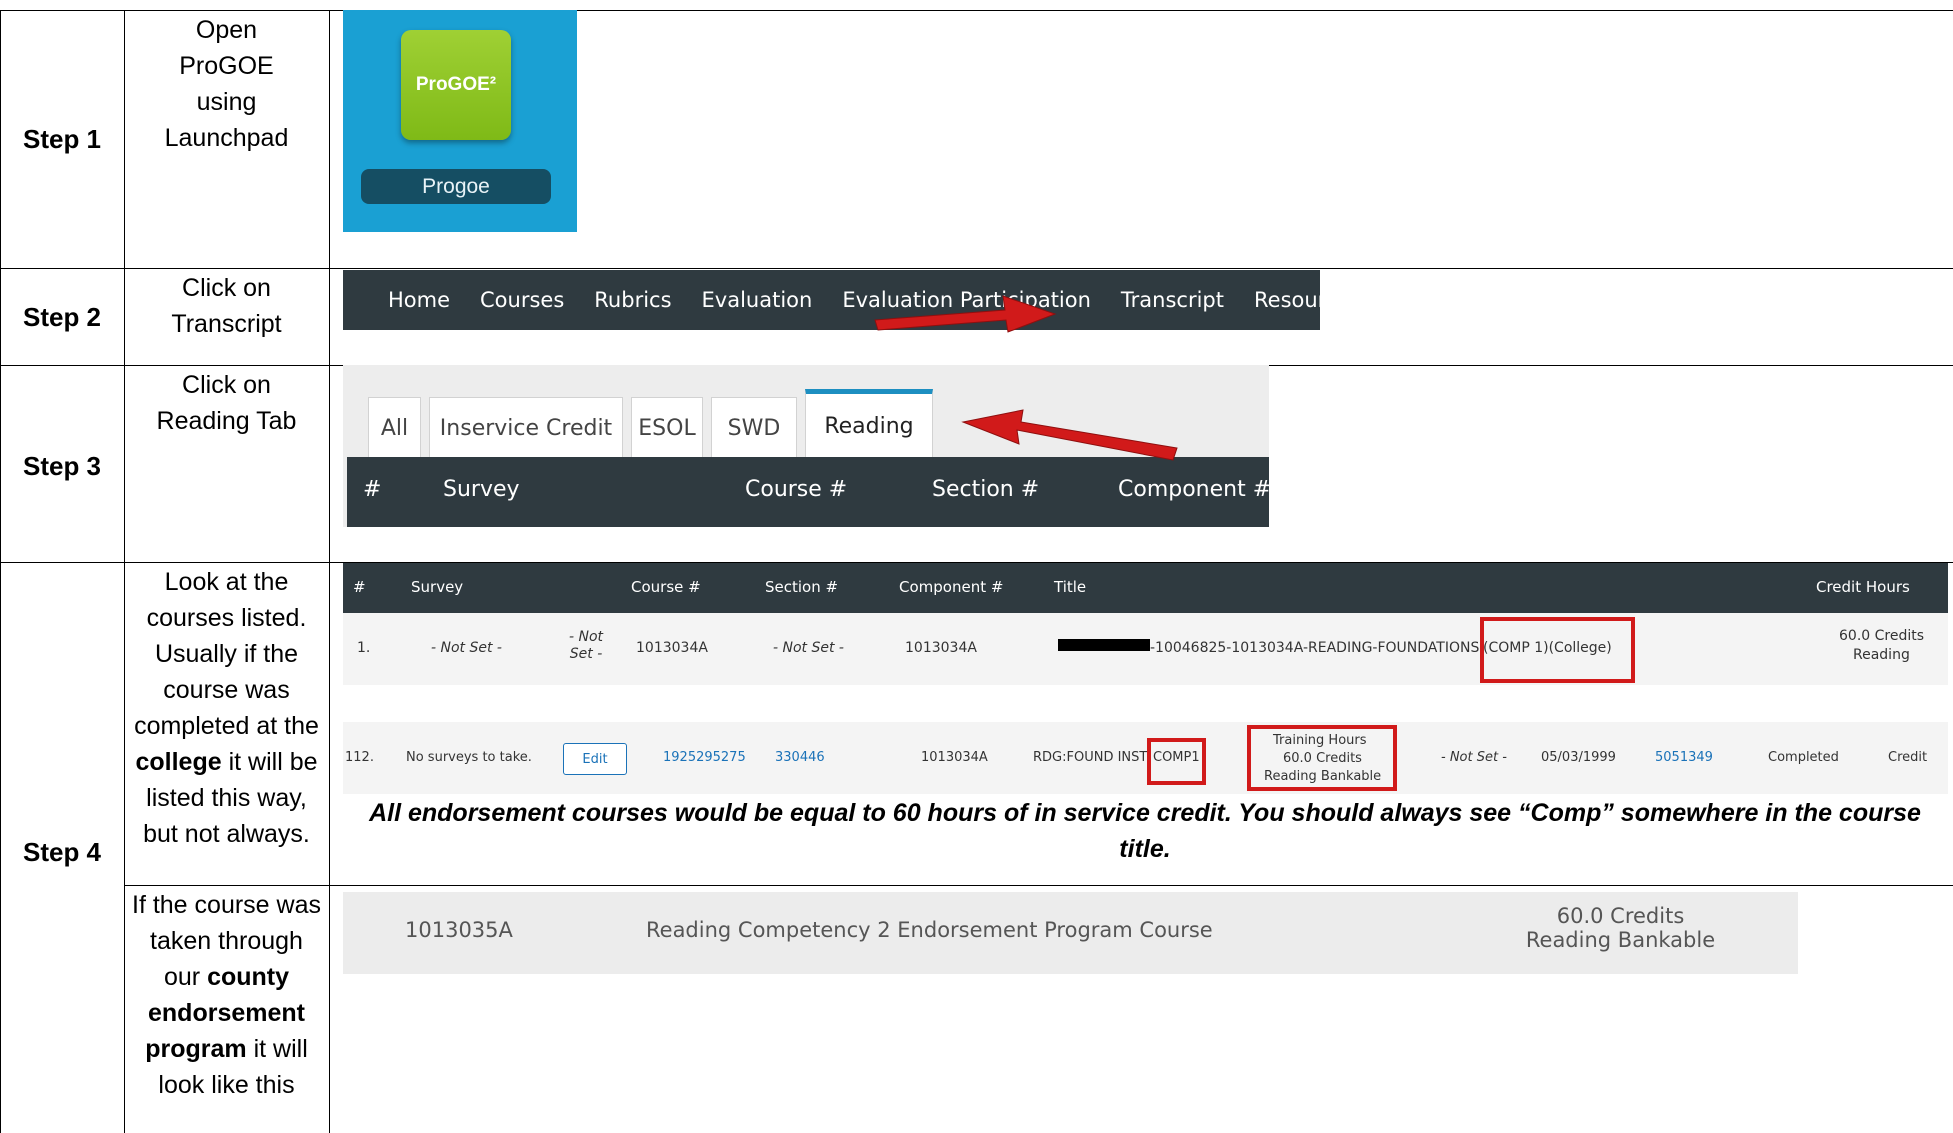 This screenshot has height=1133, width=1953. What do you see at coordinates (1557, 650) in the screenshot?
I see `highlight-box-comp-college` at bounding box center [1557, 650].